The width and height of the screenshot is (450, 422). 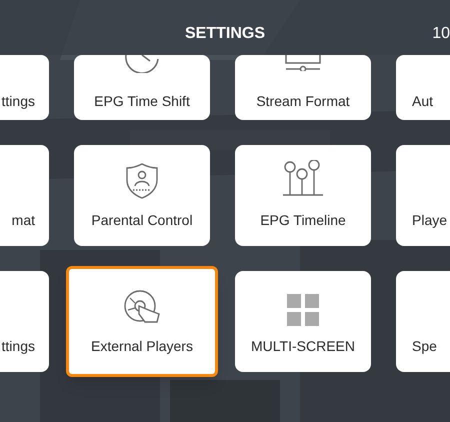 What do you see at coordinates (424, 346) in the screenshot?
I see `tile-label: Spe` at bounding box center [424, 346].